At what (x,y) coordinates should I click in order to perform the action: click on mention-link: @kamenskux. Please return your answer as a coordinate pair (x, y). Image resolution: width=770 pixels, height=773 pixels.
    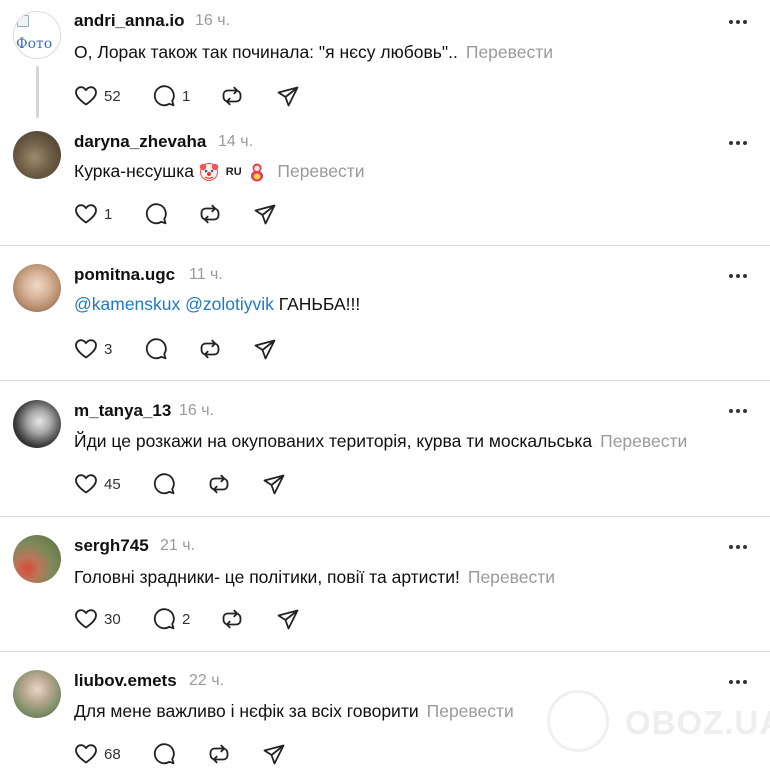
    Looking at the image, I should click on (127, 304).